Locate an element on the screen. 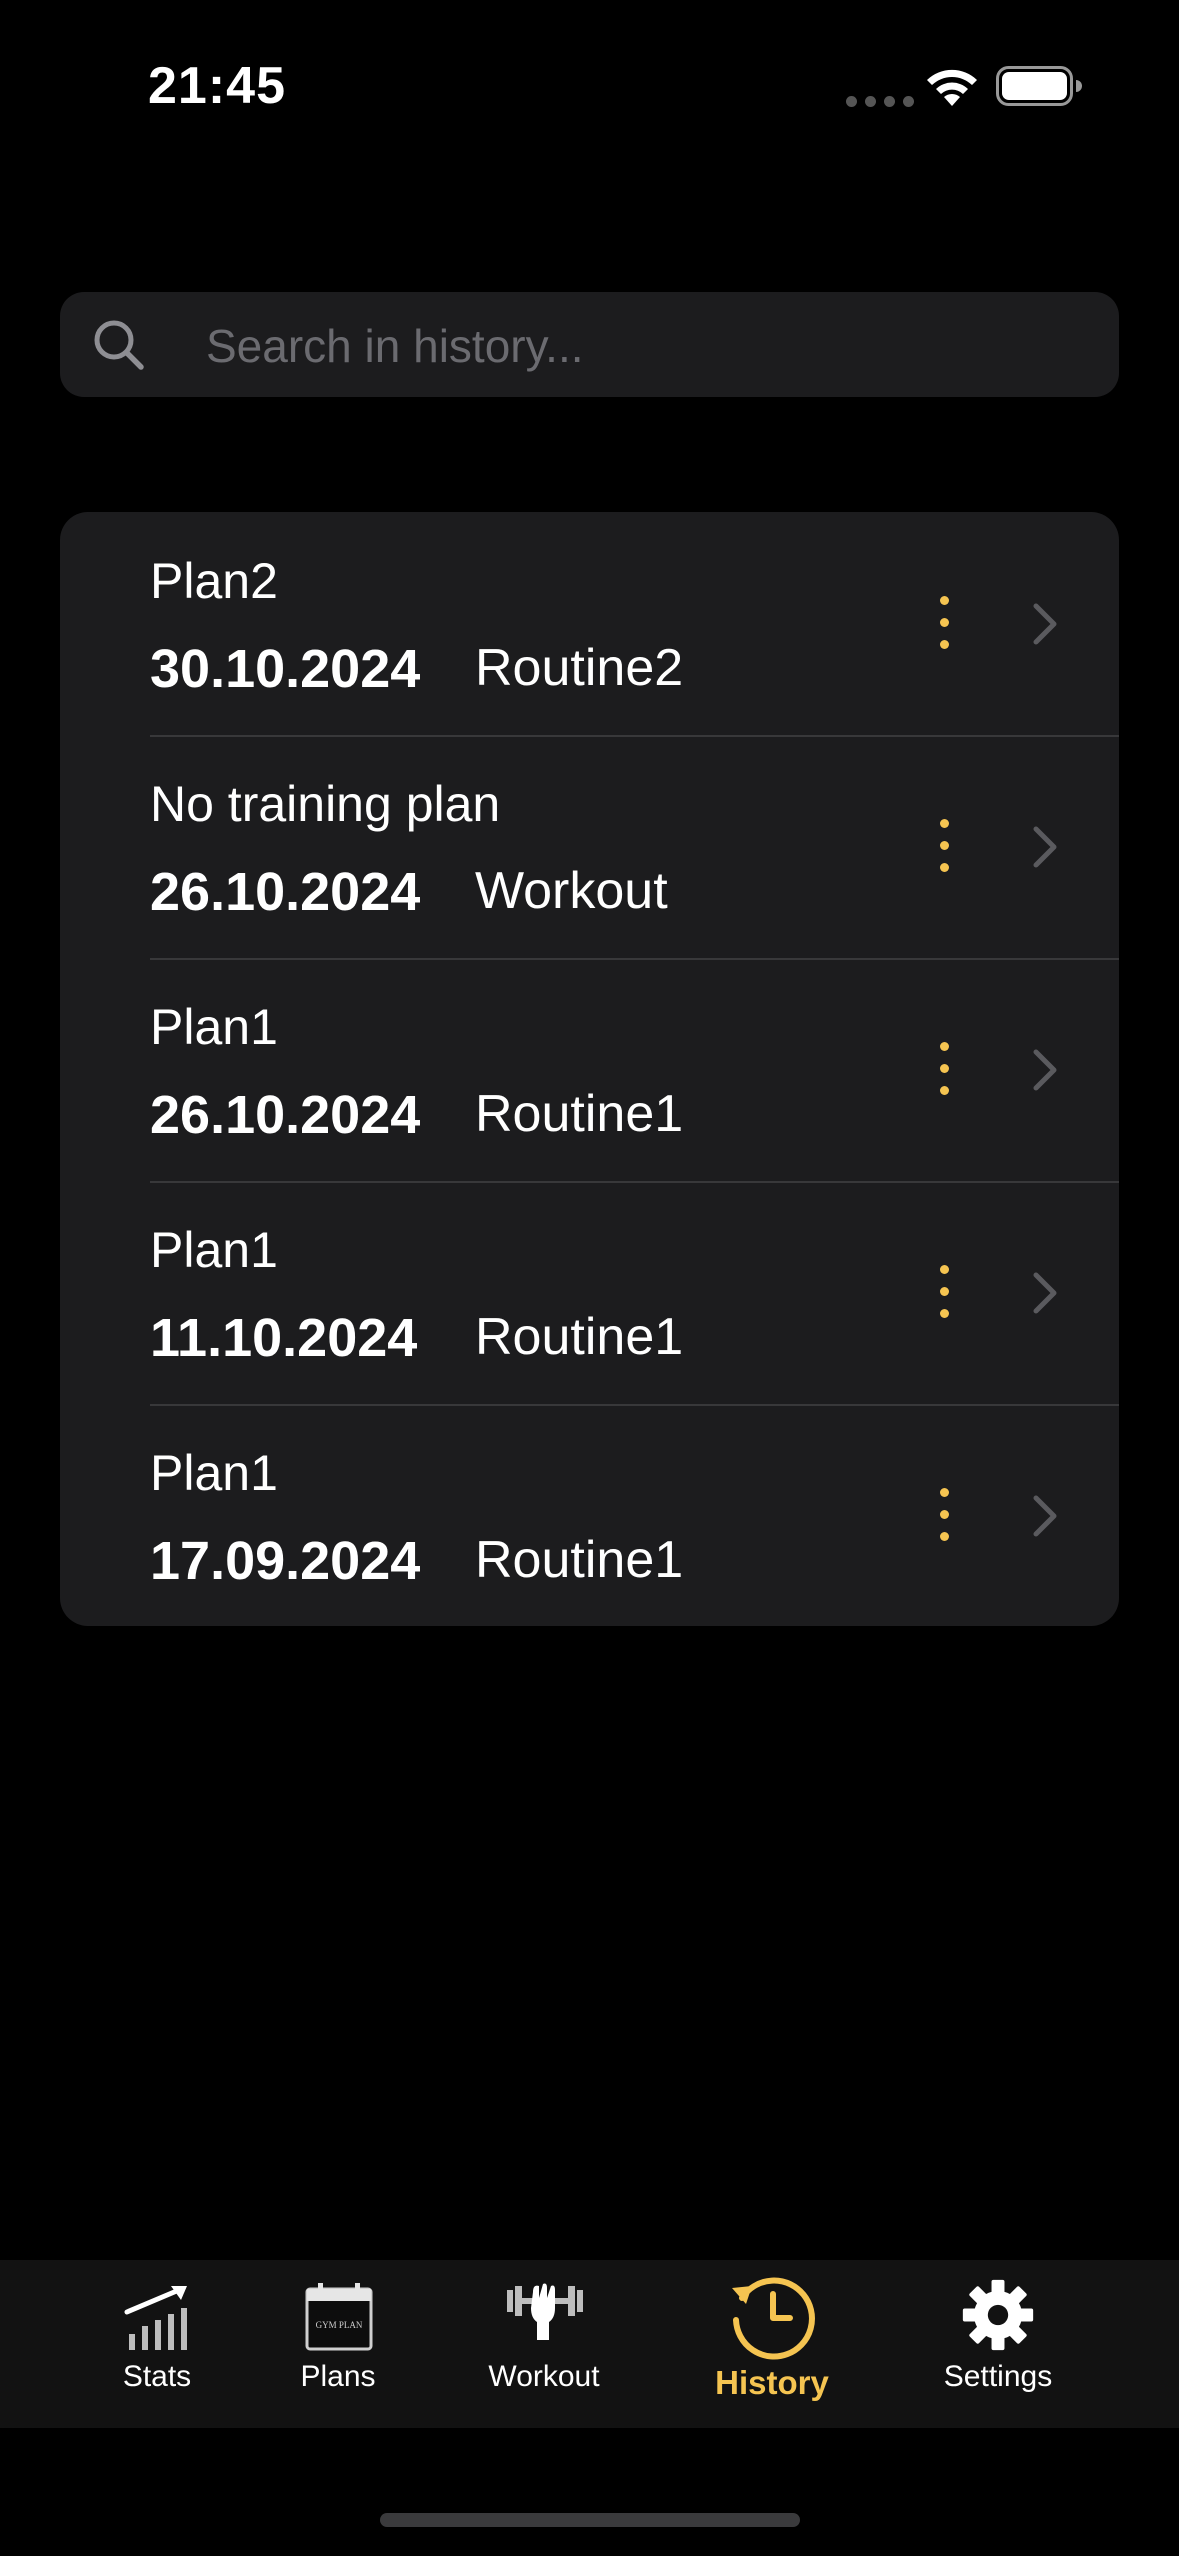  plan-name: Plan2 is located at coordinates (214, 581).